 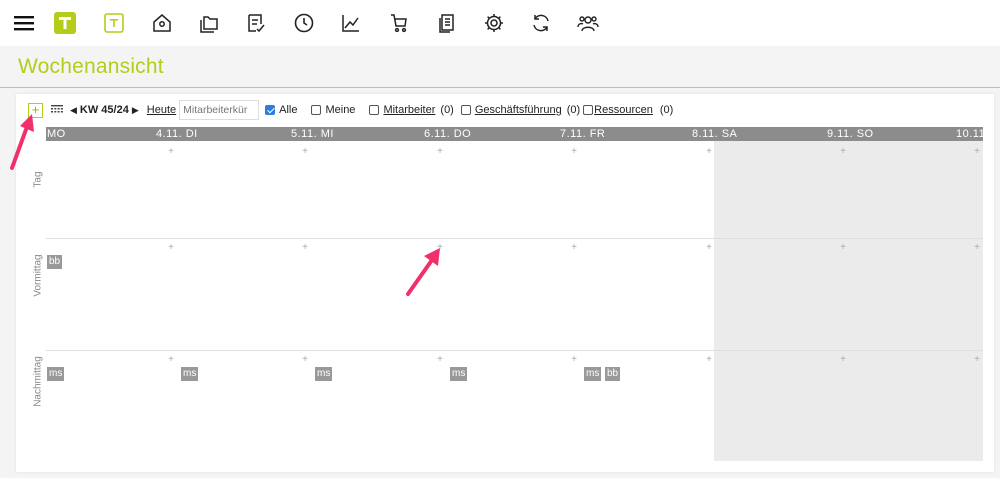 I want to click on day-header-di: 4.11. DI, so click(x=177, y=134).